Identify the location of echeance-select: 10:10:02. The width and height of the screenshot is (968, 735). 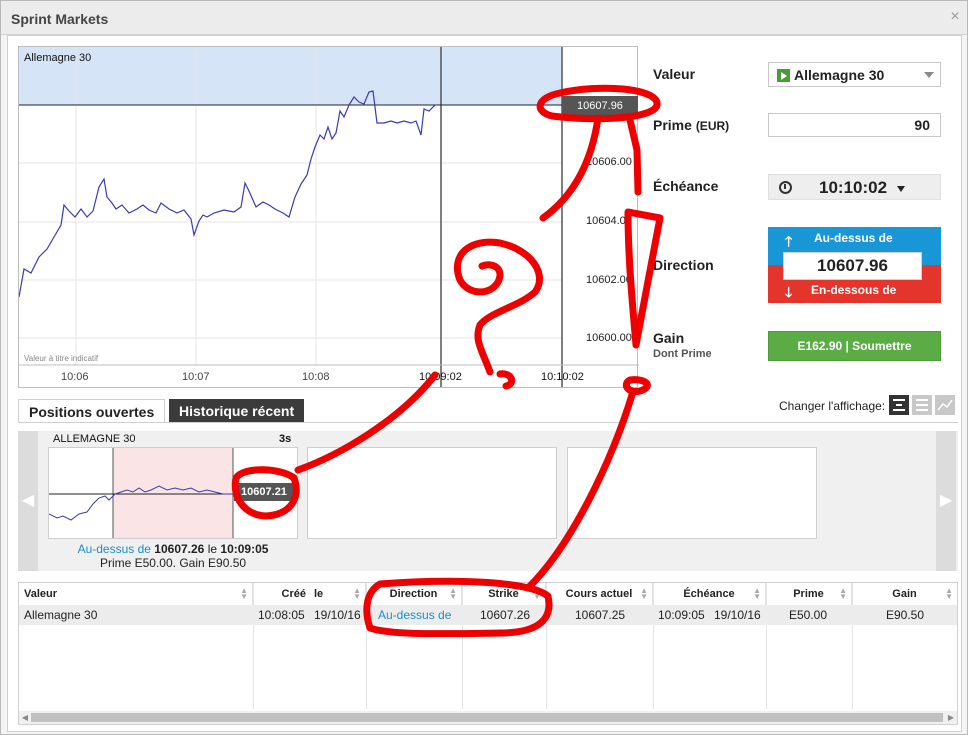
(854, 187).